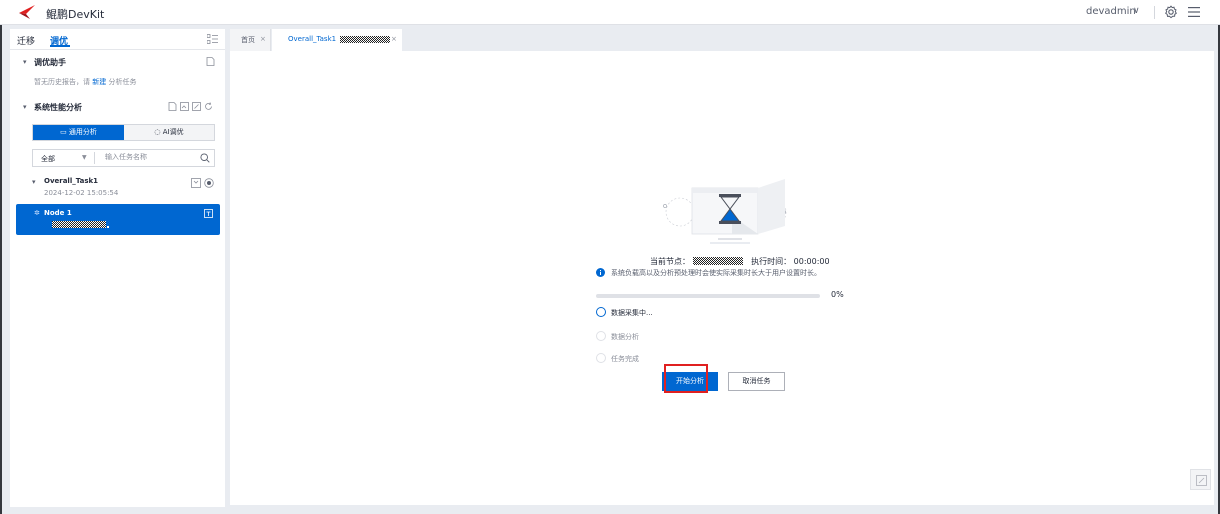 This screenshot has width=1220, height=514. I want to click on node-report-icon, so click(208, 213).